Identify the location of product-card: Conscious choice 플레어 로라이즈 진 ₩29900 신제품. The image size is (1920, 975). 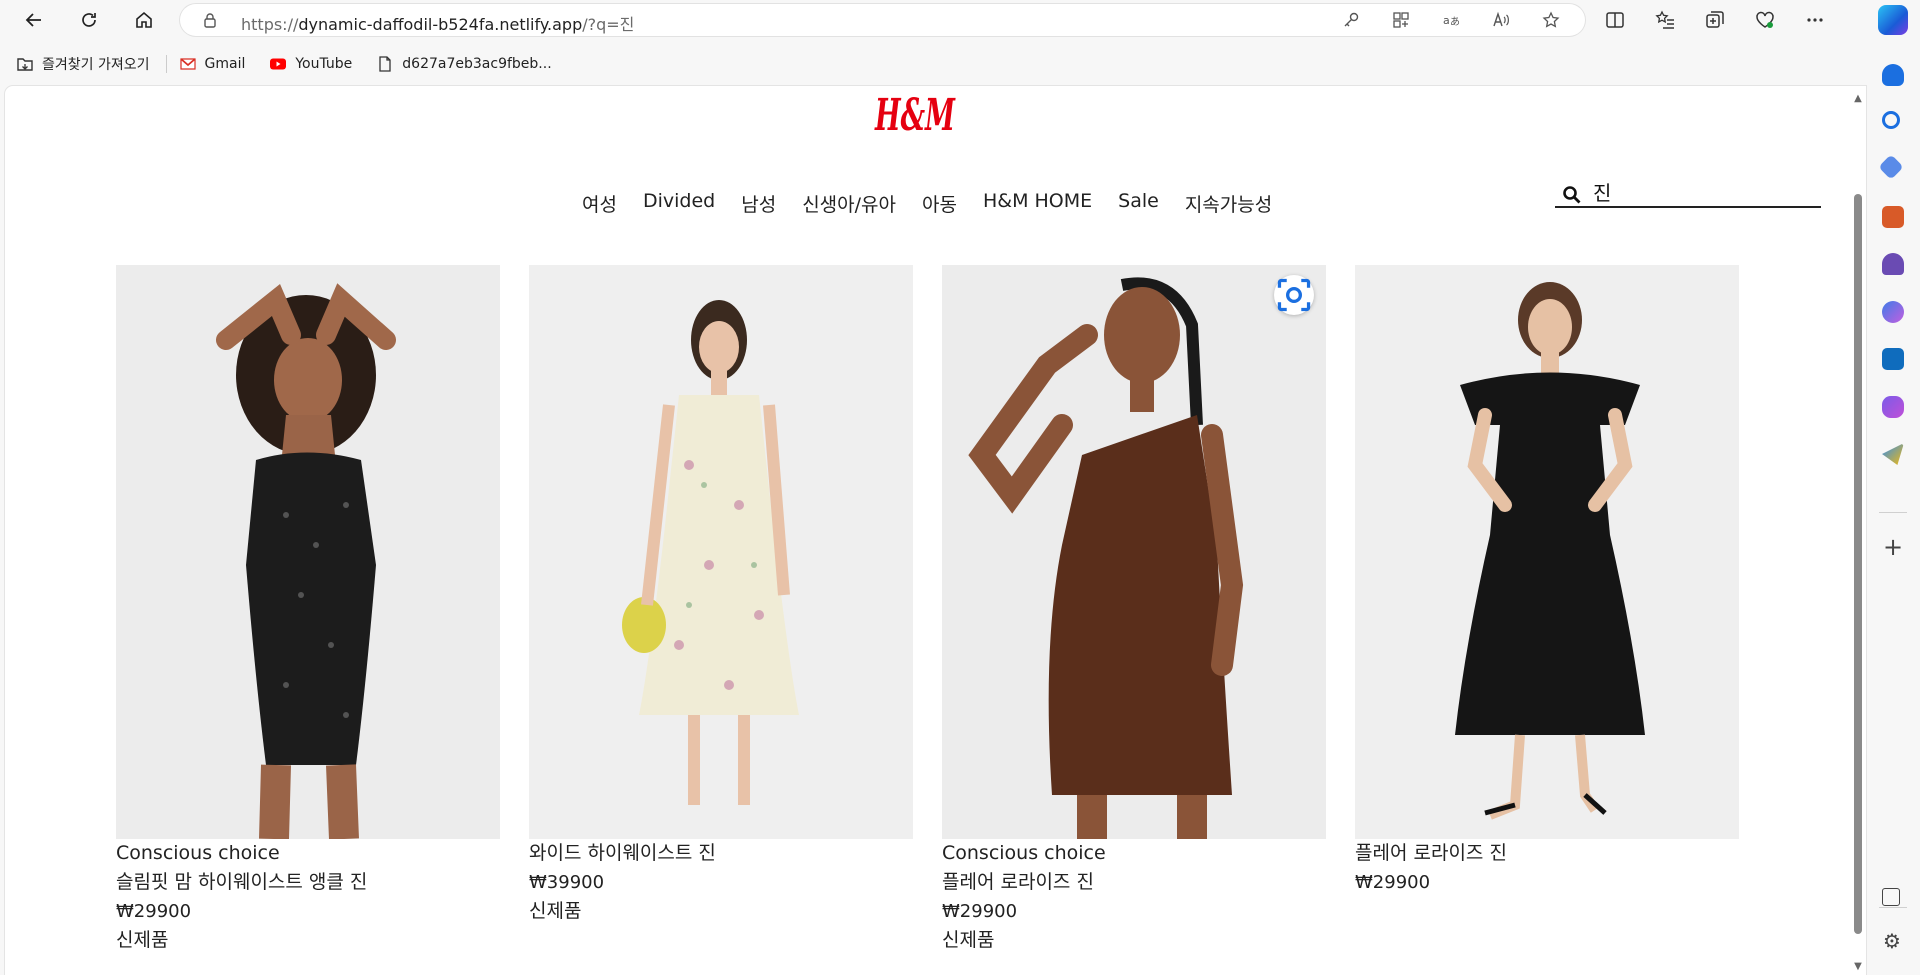
(1134, 610).